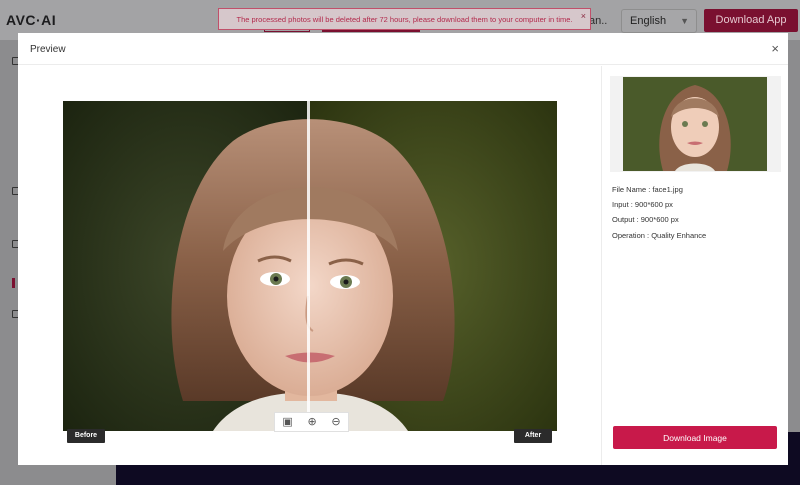  What do you see at coordinates (31, 20) in the screenshot?
I see `app-logo: AVC·AI` at bounding box center [31, 20].